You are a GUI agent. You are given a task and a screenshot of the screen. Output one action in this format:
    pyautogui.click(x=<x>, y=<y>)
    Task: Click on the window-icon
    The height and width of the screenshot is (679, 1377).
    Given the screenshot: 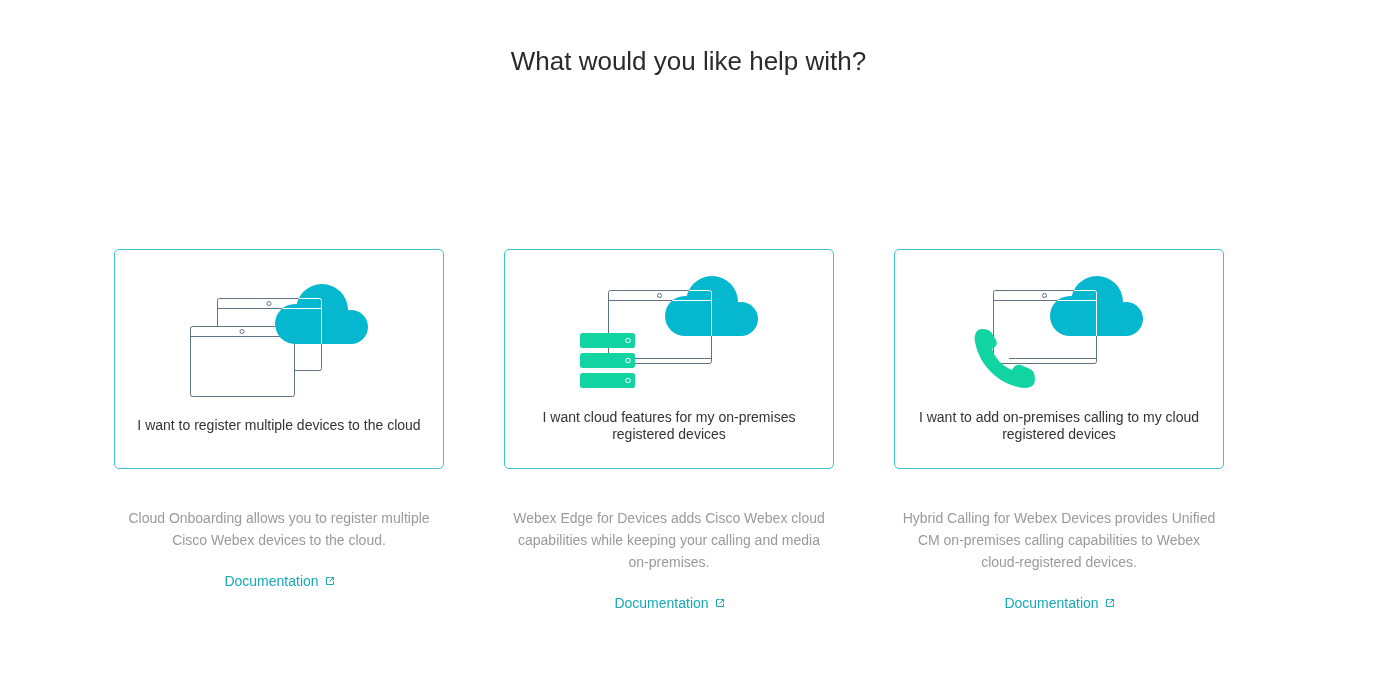 What is the action you would take?
    pyautogui.click(x=242, y=361)
    